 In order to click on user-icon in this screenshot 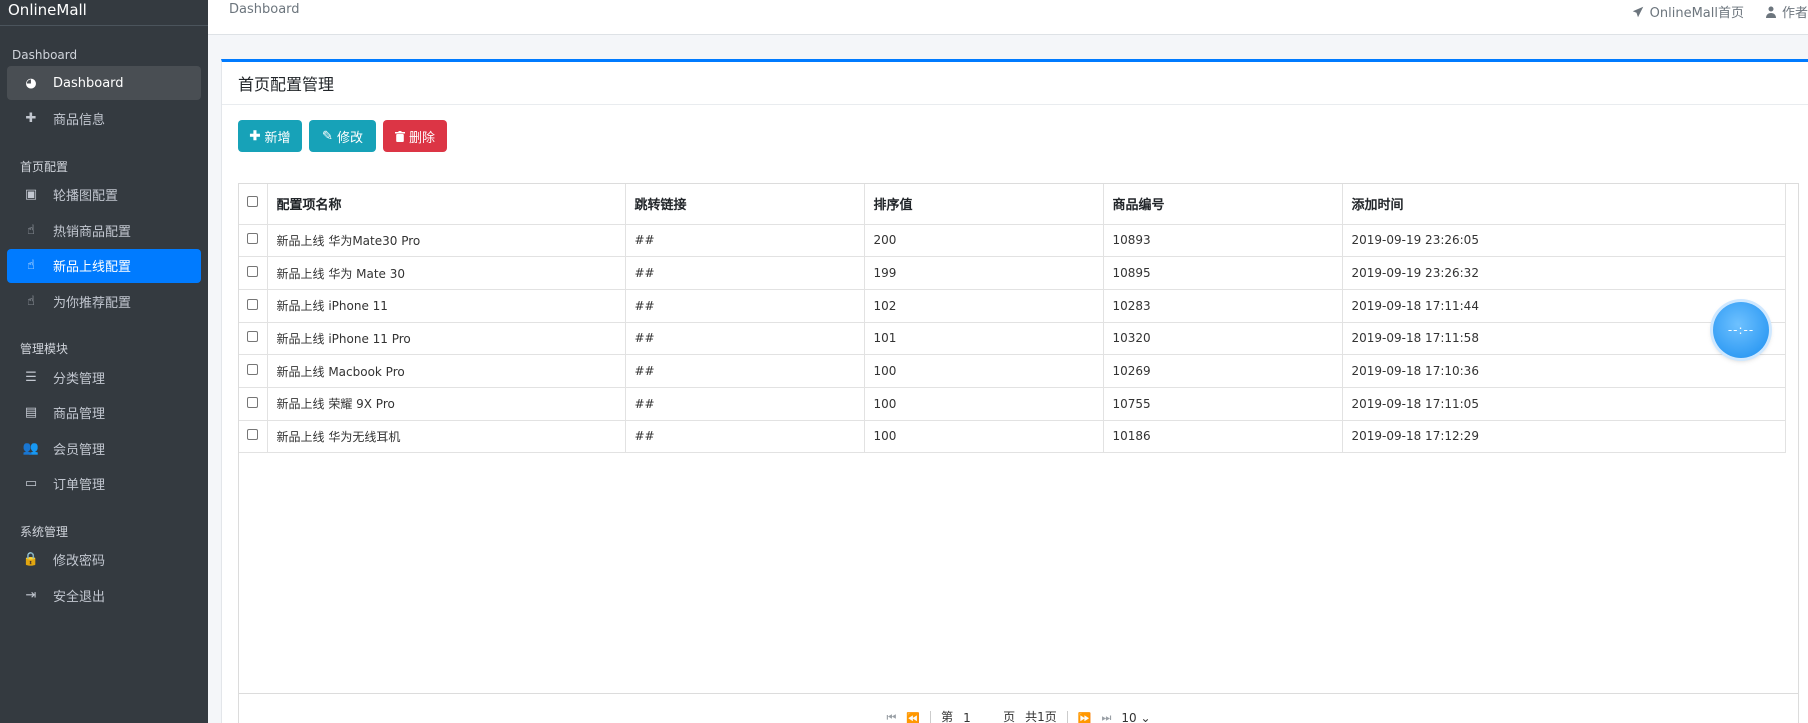, I will do `click(1770, 12)`.